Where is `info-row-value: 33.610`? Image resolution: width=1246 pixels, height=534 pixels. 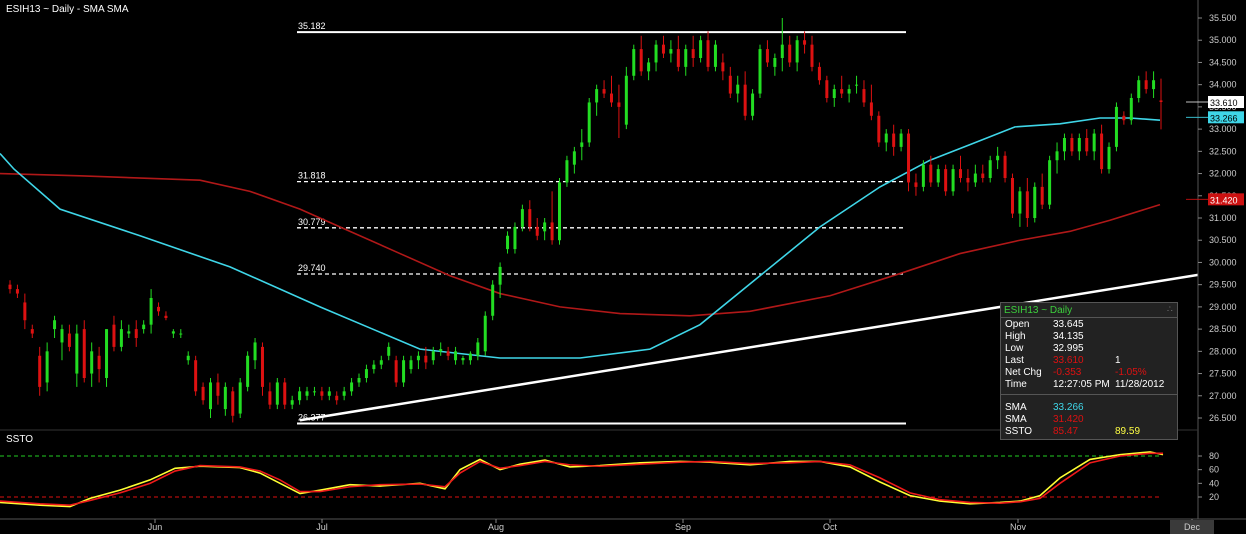
info-row-value: 33.610 is located at coordinates (1068, 360).